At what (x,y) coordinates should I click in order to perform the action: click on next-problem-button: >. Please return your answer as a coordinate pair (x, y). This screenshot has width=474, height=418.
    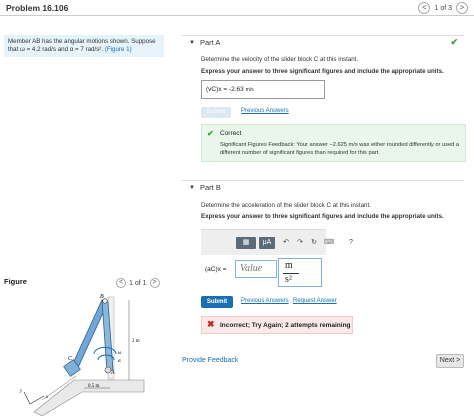
    Looking at the image, I should click on (462, 8).